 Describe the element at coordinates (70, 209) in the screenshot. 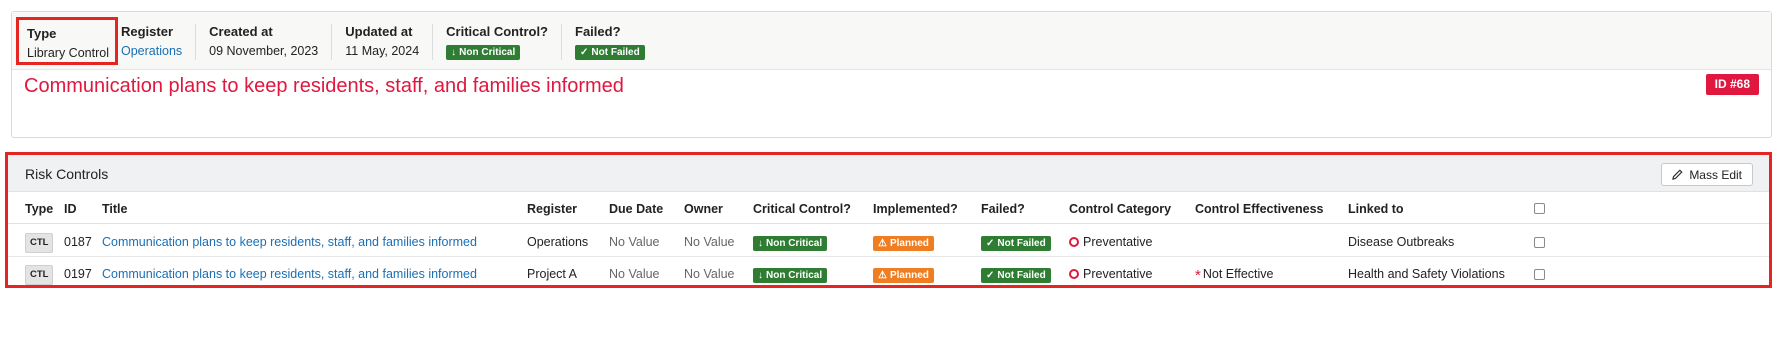

I see `column-header-id: ID` at that location.